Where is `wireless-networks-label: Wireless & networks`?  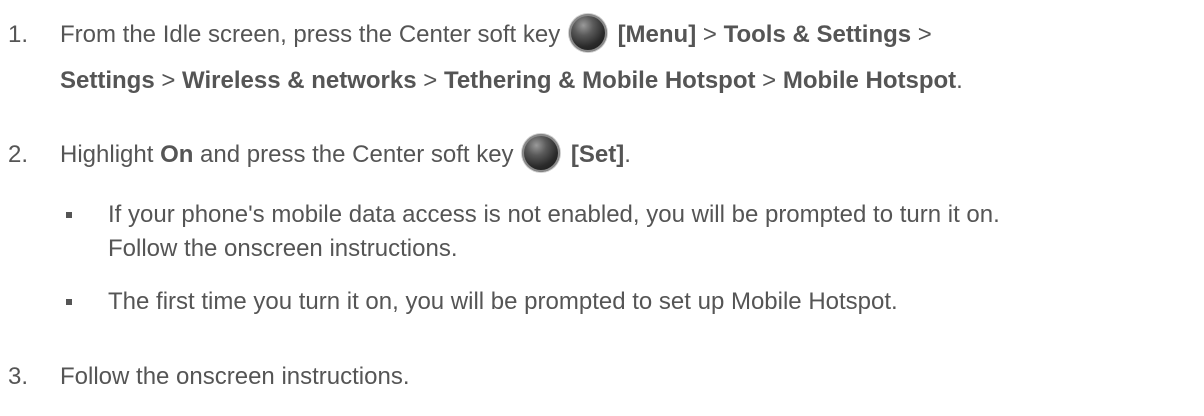
wireless-networks-label: Wireless & networks is located at coordinates (299, 80).